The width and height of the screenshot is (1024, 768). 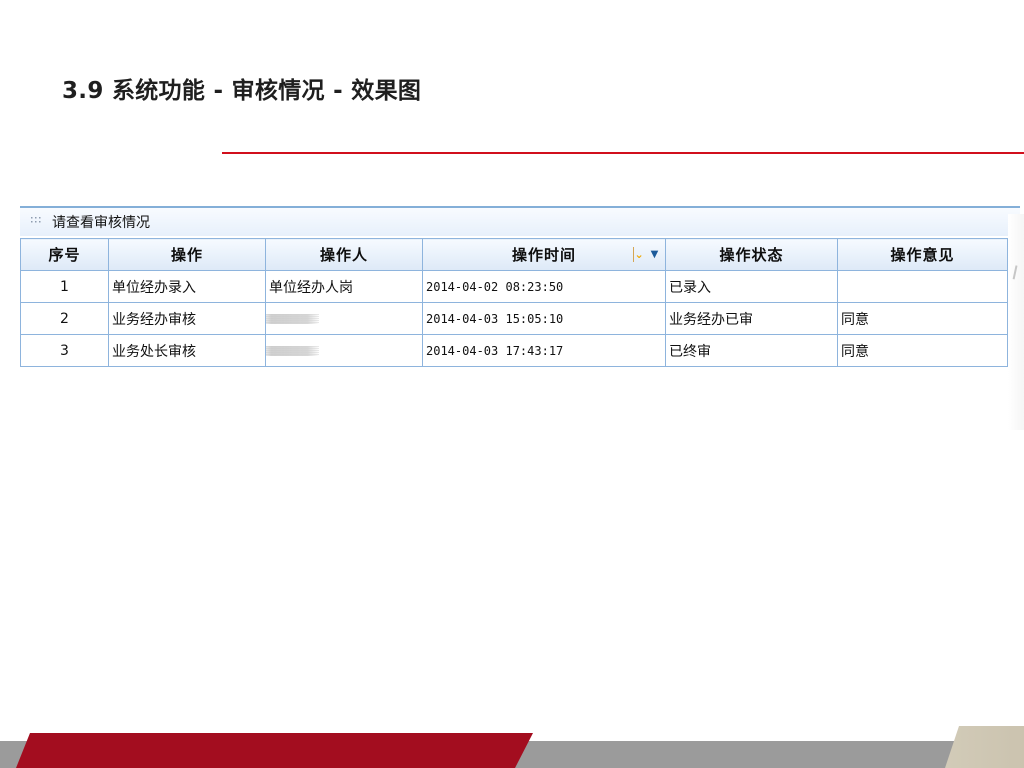 What do you see at coordinates (751, 286) in the screenshot?
I see `status-cell: 已录入` at bounding box center [751, 286].